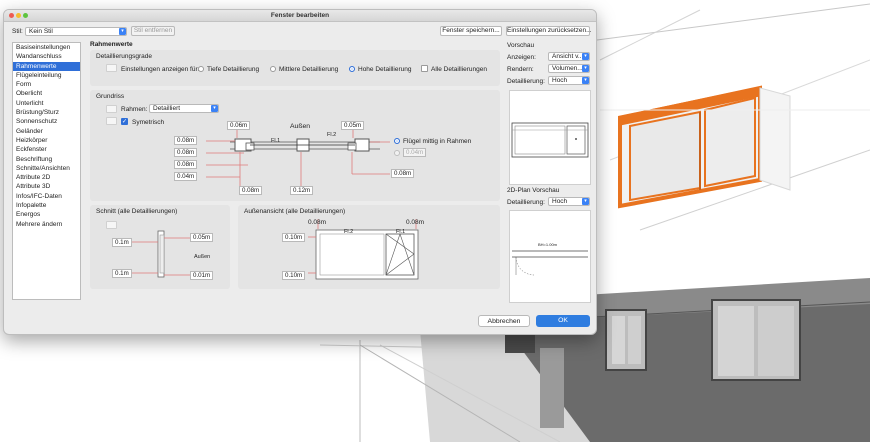  I want to click on section-outside-label: Außen, so click(202, 257).